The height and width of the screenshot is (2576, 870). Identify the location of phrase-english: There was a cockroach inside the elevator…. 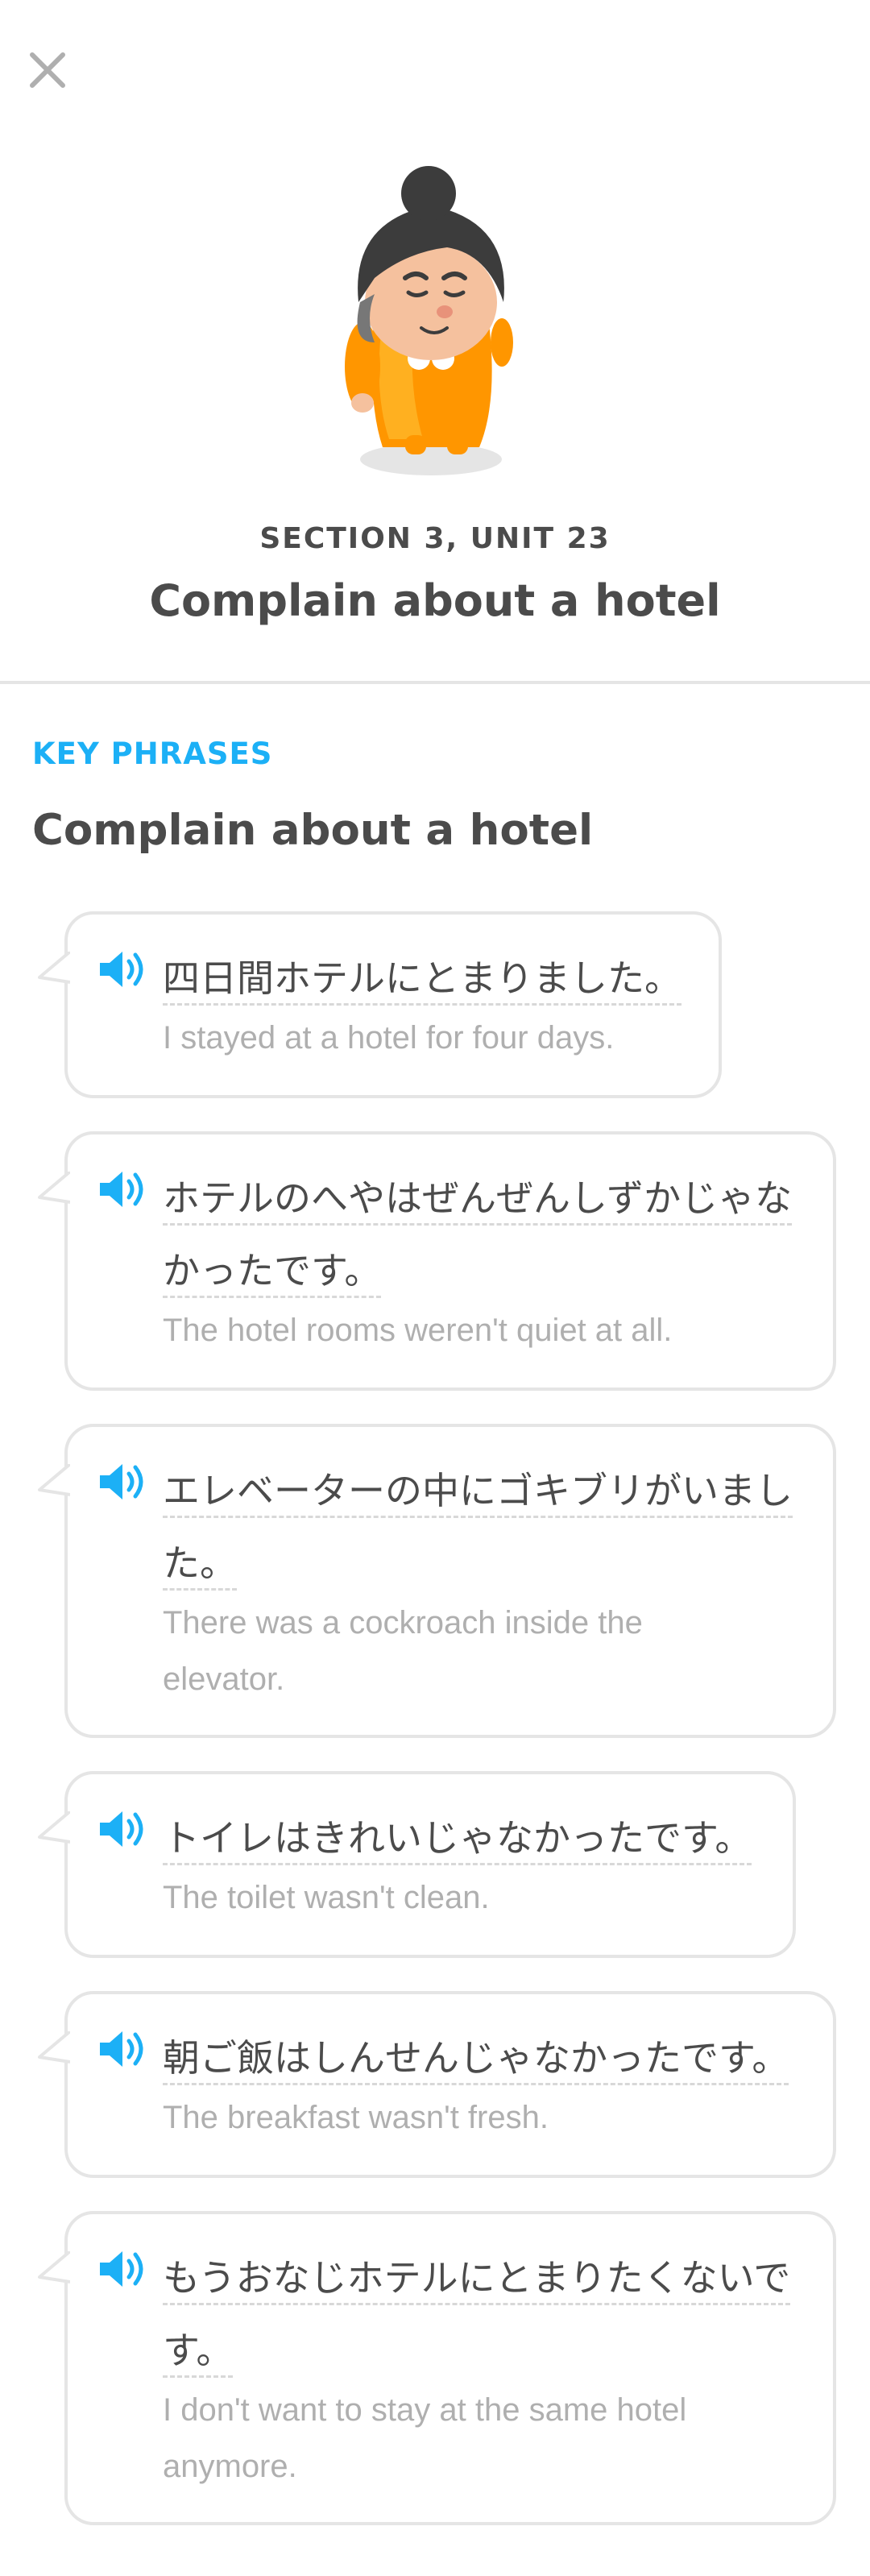
(403, 1651).